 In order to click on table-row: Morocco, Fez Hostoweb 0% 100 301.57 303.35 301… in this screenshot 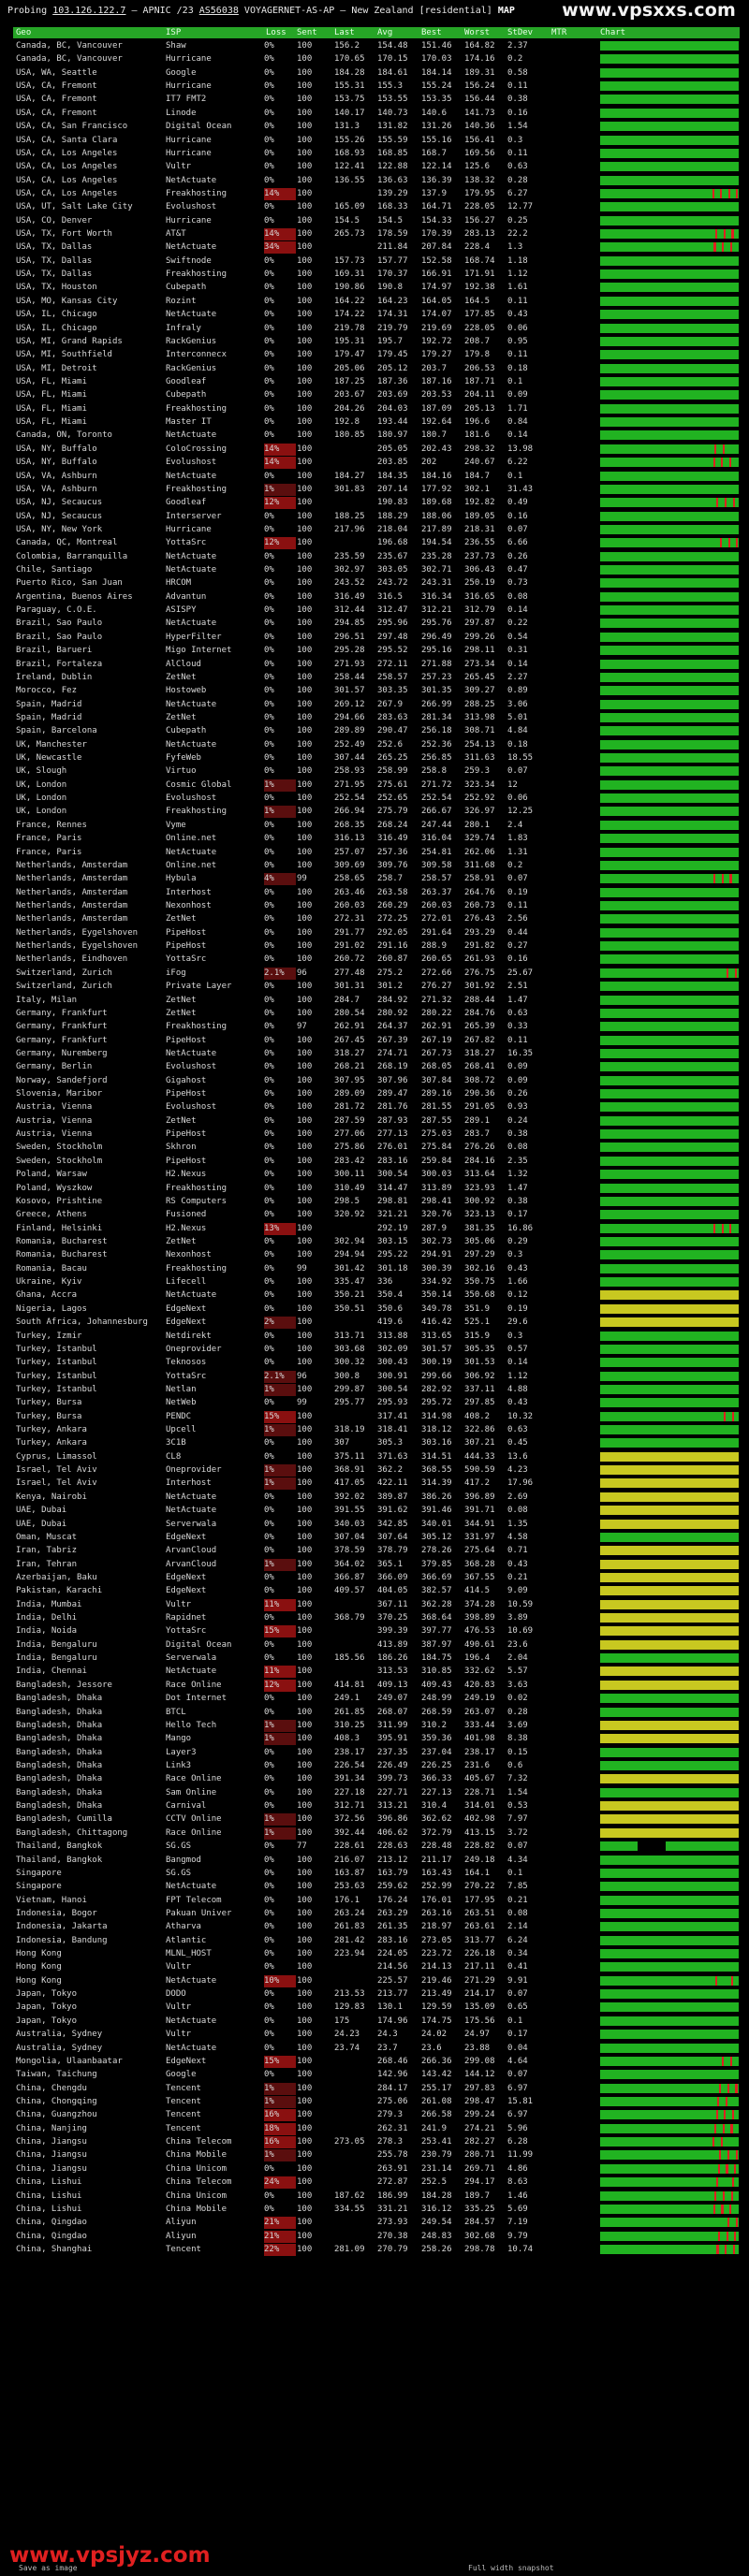, I will do `click(376, 690)`.